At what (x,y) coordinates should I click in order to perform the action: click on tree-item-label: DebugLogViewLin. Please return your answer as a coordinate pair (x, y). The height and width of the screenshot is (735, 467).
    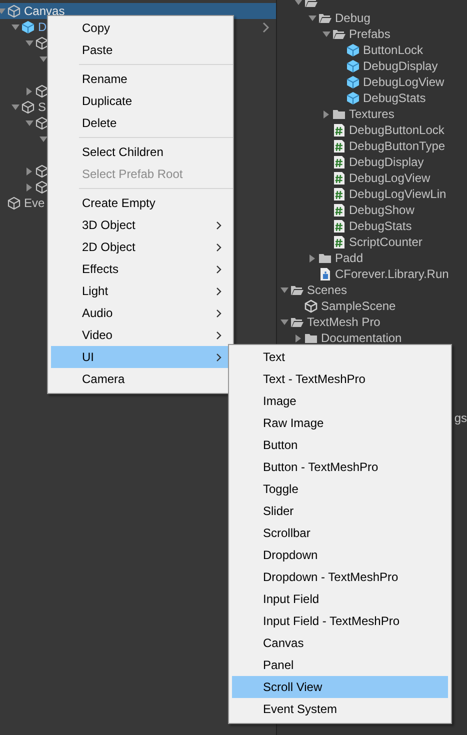
    Looking at the image, I should click on (397, 194).